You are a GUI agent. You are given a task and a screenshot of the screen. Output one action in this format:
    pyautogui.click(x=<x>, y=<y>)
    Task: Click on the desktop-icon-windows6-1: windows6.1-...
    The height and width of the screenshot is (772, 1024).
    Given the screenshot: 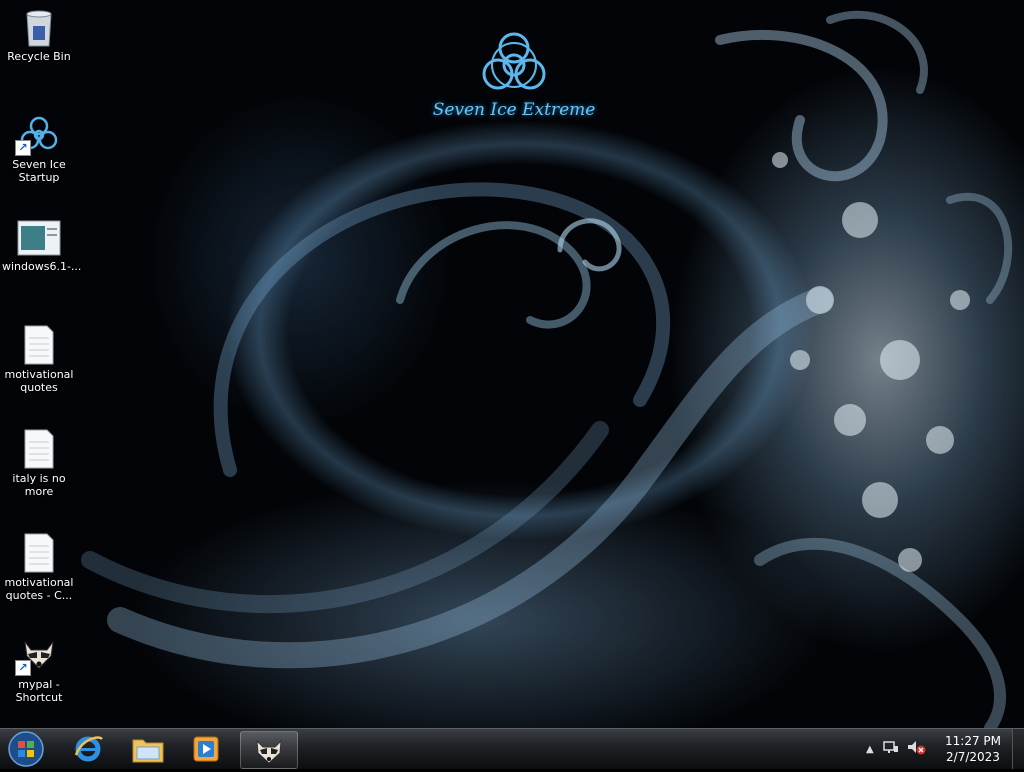 What is the action you would take?
    pyautogui.click(x=42, y=246)
    